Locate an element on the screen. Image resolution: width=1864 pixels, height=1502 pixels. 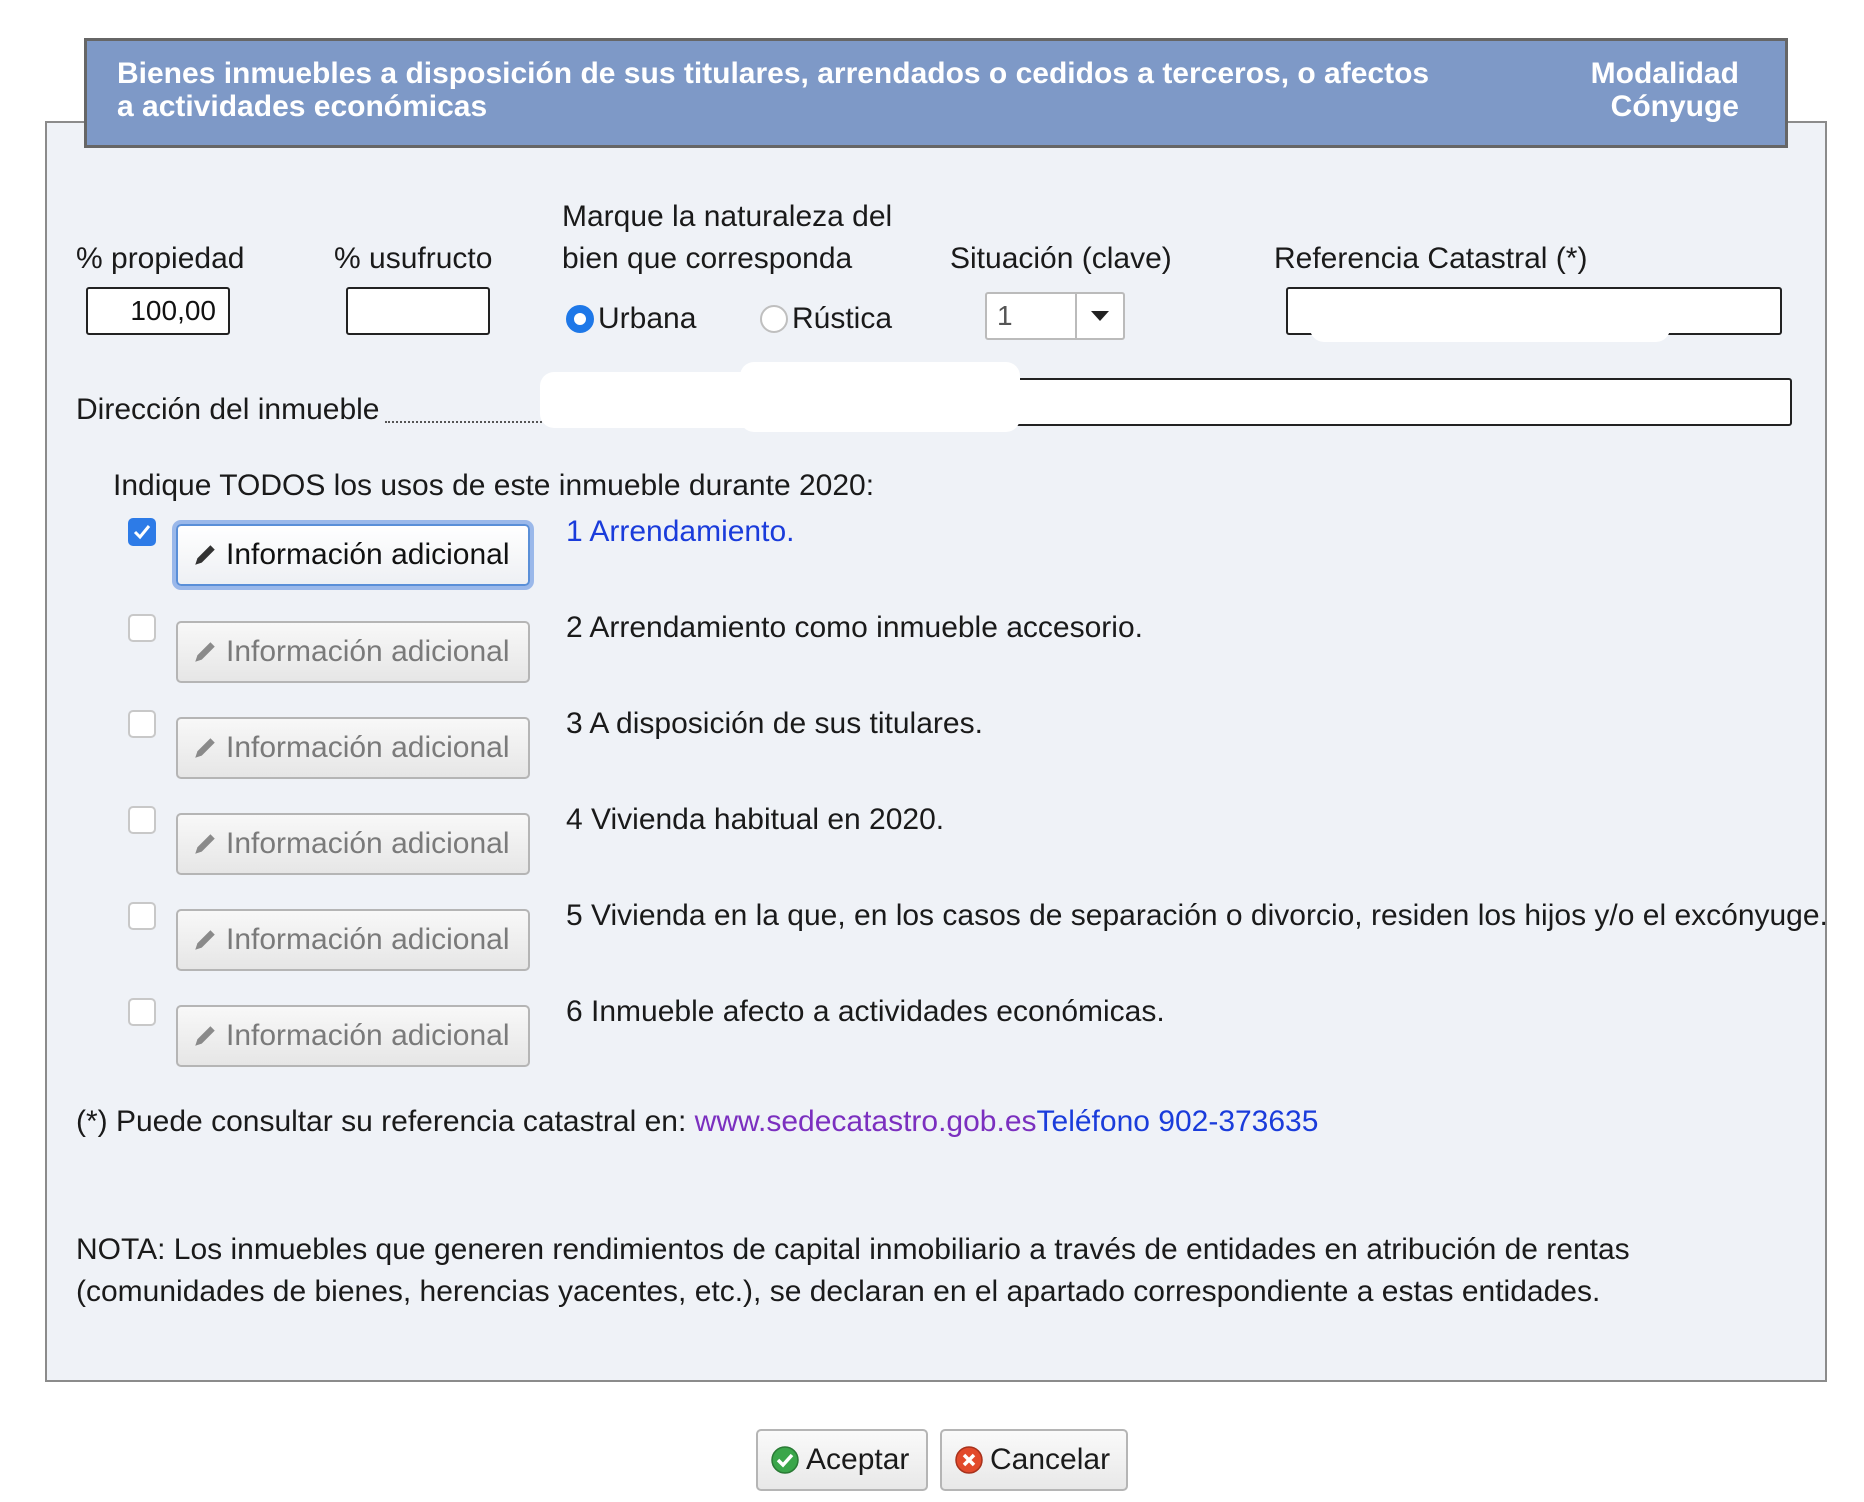
modalidad-block: Modalidad Cónyuge is located at coordinates (1665, 90).